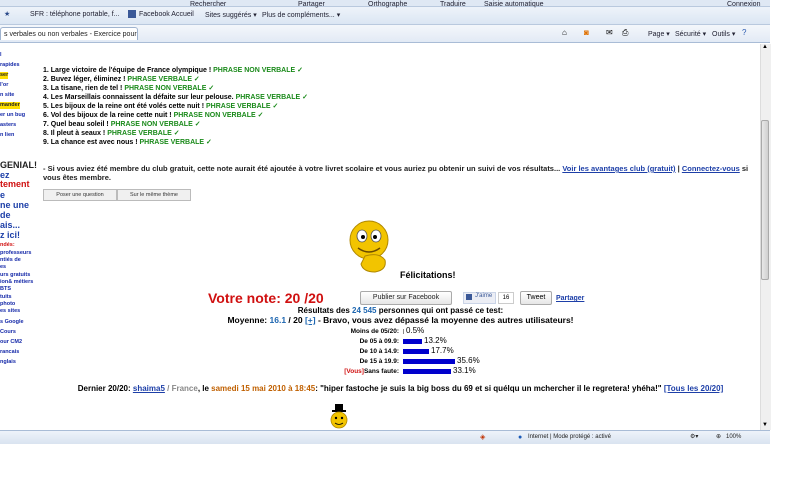 This screenshot has width=799, height=483. What do you see at coordinates (310, 320) in the screenshot?
I see `average-details-link: [+]` at bounding box center [310, 320].